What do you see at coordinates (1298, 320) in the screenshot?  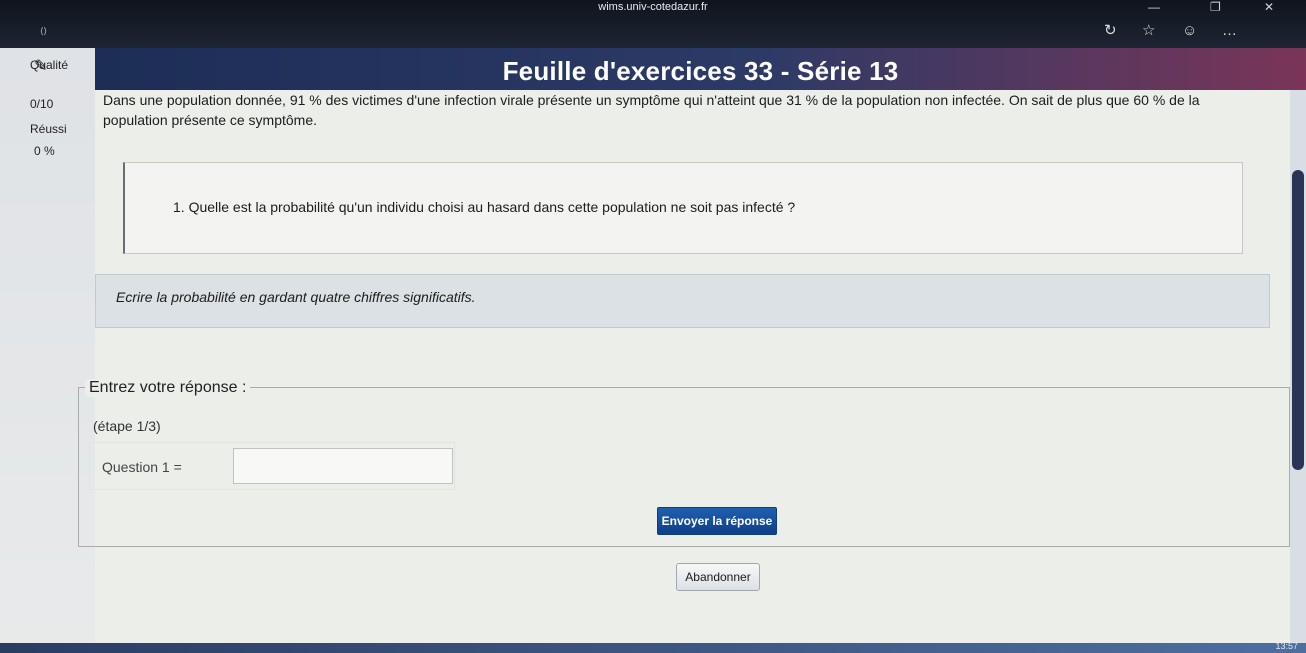 I see `scrollbar-thumb` at bounding box center [1298, 320].